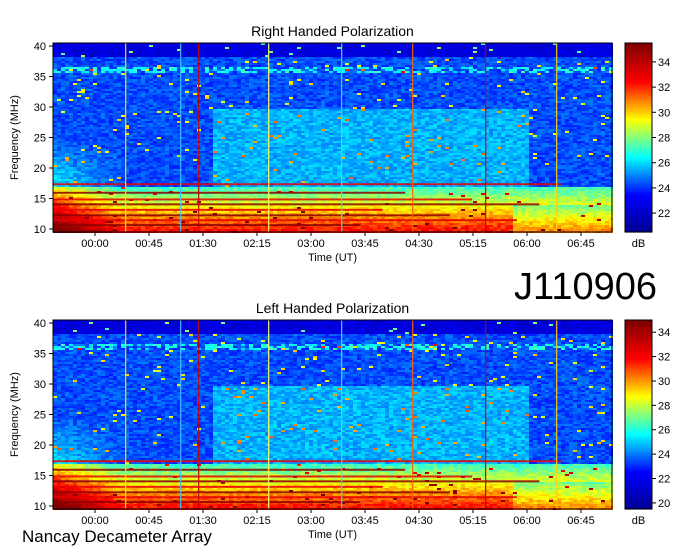  What do you see at coordinates (117, 537) in the screenshot?
I see `footer-label: Nancay Decameter Array` at bounding box center [117, 537].